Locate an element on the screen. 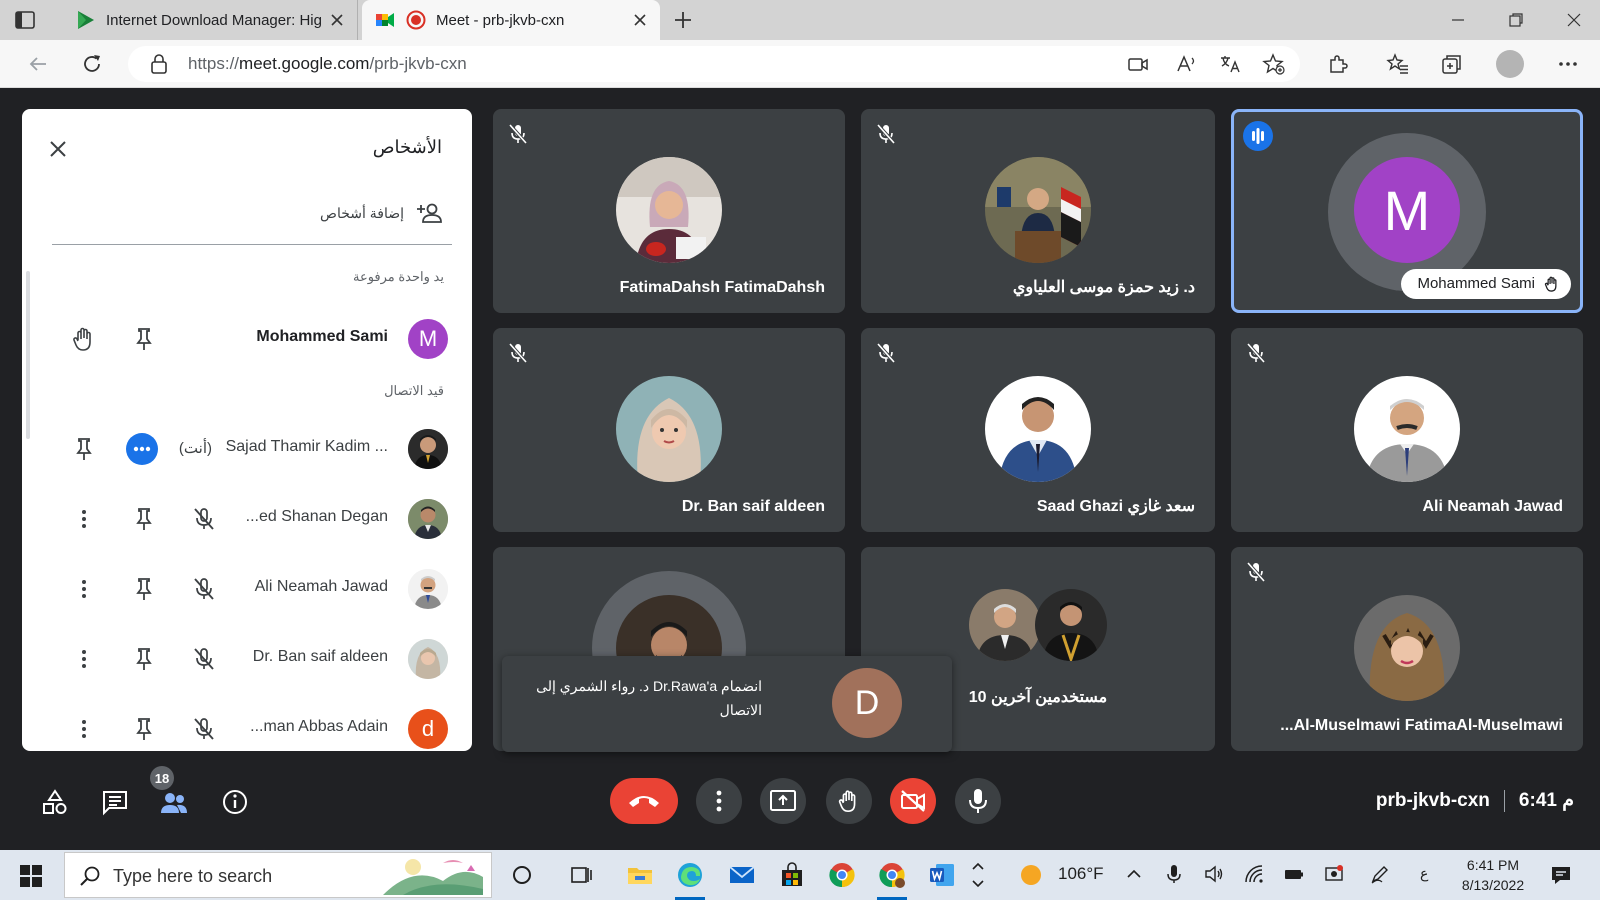 This screenshot has width=1600, height=900. wifi-icon is located at coordinates (1254, 874).